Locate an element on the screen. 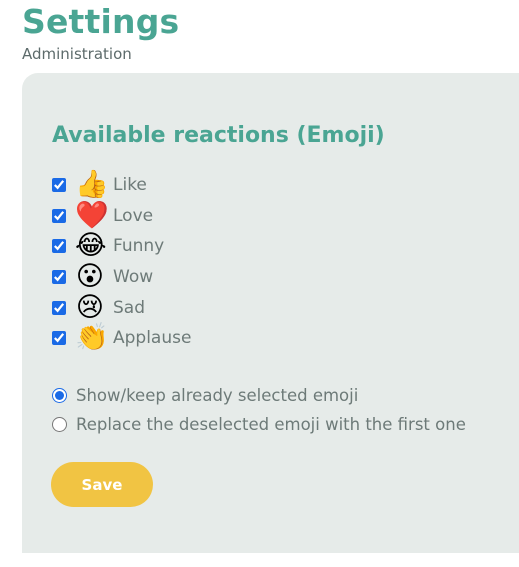 The height and width of the screenshot is (567, 519). radio-replace-deselected is located at coordinates (59, 424).